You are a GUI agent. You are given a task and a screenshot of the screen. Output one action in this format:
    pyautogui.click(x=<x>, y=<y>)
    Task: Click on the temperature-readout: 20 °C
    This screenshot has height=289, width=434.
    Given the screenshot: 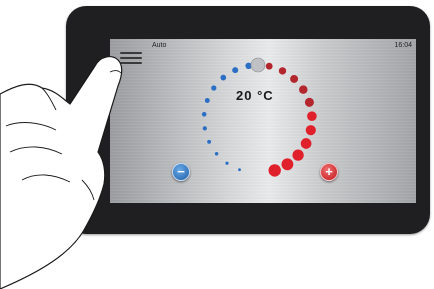 What is the action you would take?
    pyautogui.click(x=255, y=95)
    